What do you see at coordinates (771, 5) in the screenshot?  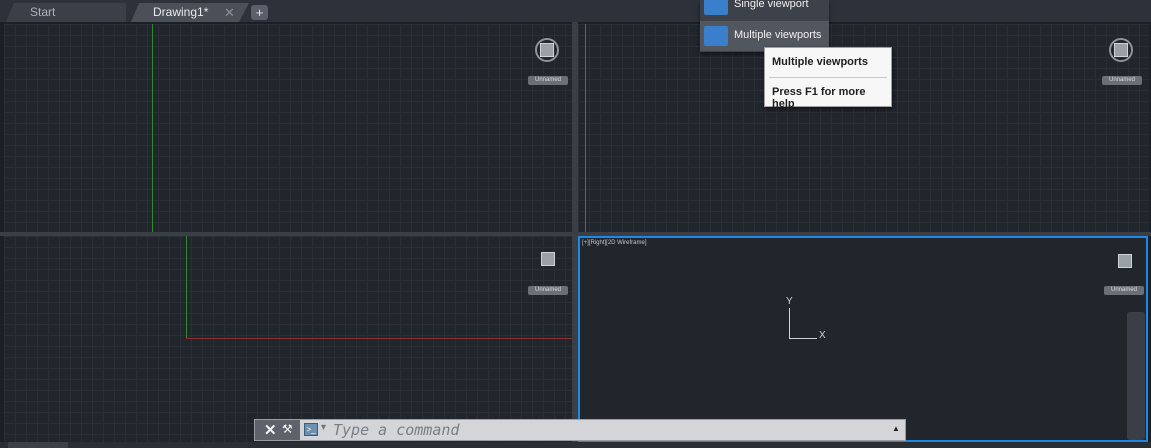 I see `menu-item-label: Single viewport` at bounding box center [771, 5].